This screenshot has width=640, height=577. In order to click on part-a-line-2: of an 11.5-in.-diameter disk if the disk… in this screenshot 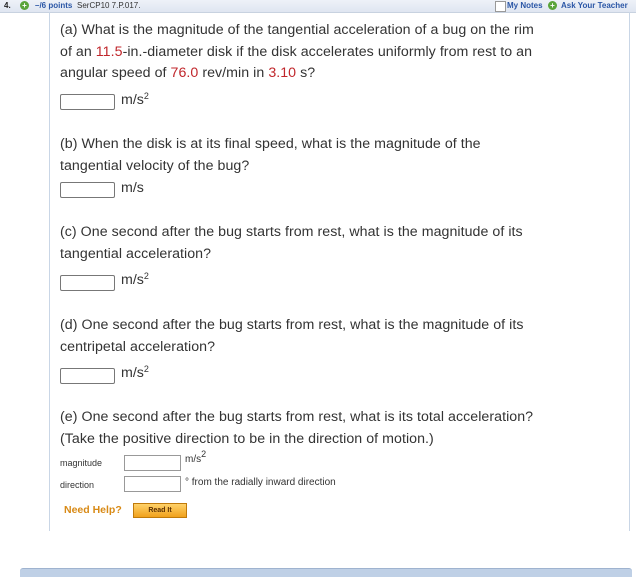, I will do `click(296, 51)`.